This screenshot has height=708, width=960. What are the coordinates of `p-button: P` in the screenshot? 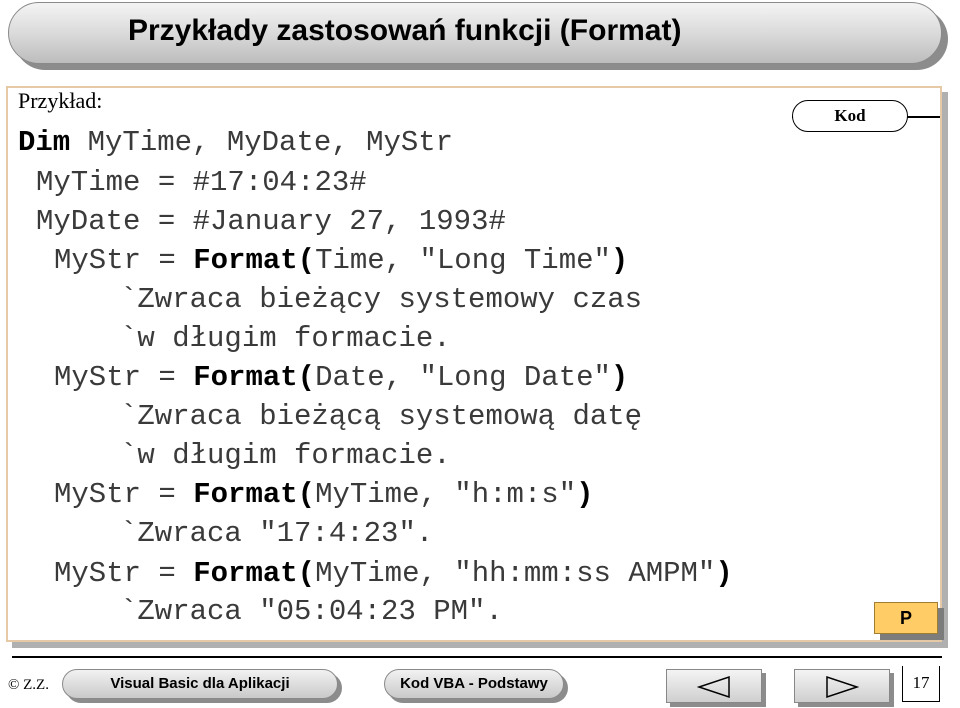 It's located at (906, 618).